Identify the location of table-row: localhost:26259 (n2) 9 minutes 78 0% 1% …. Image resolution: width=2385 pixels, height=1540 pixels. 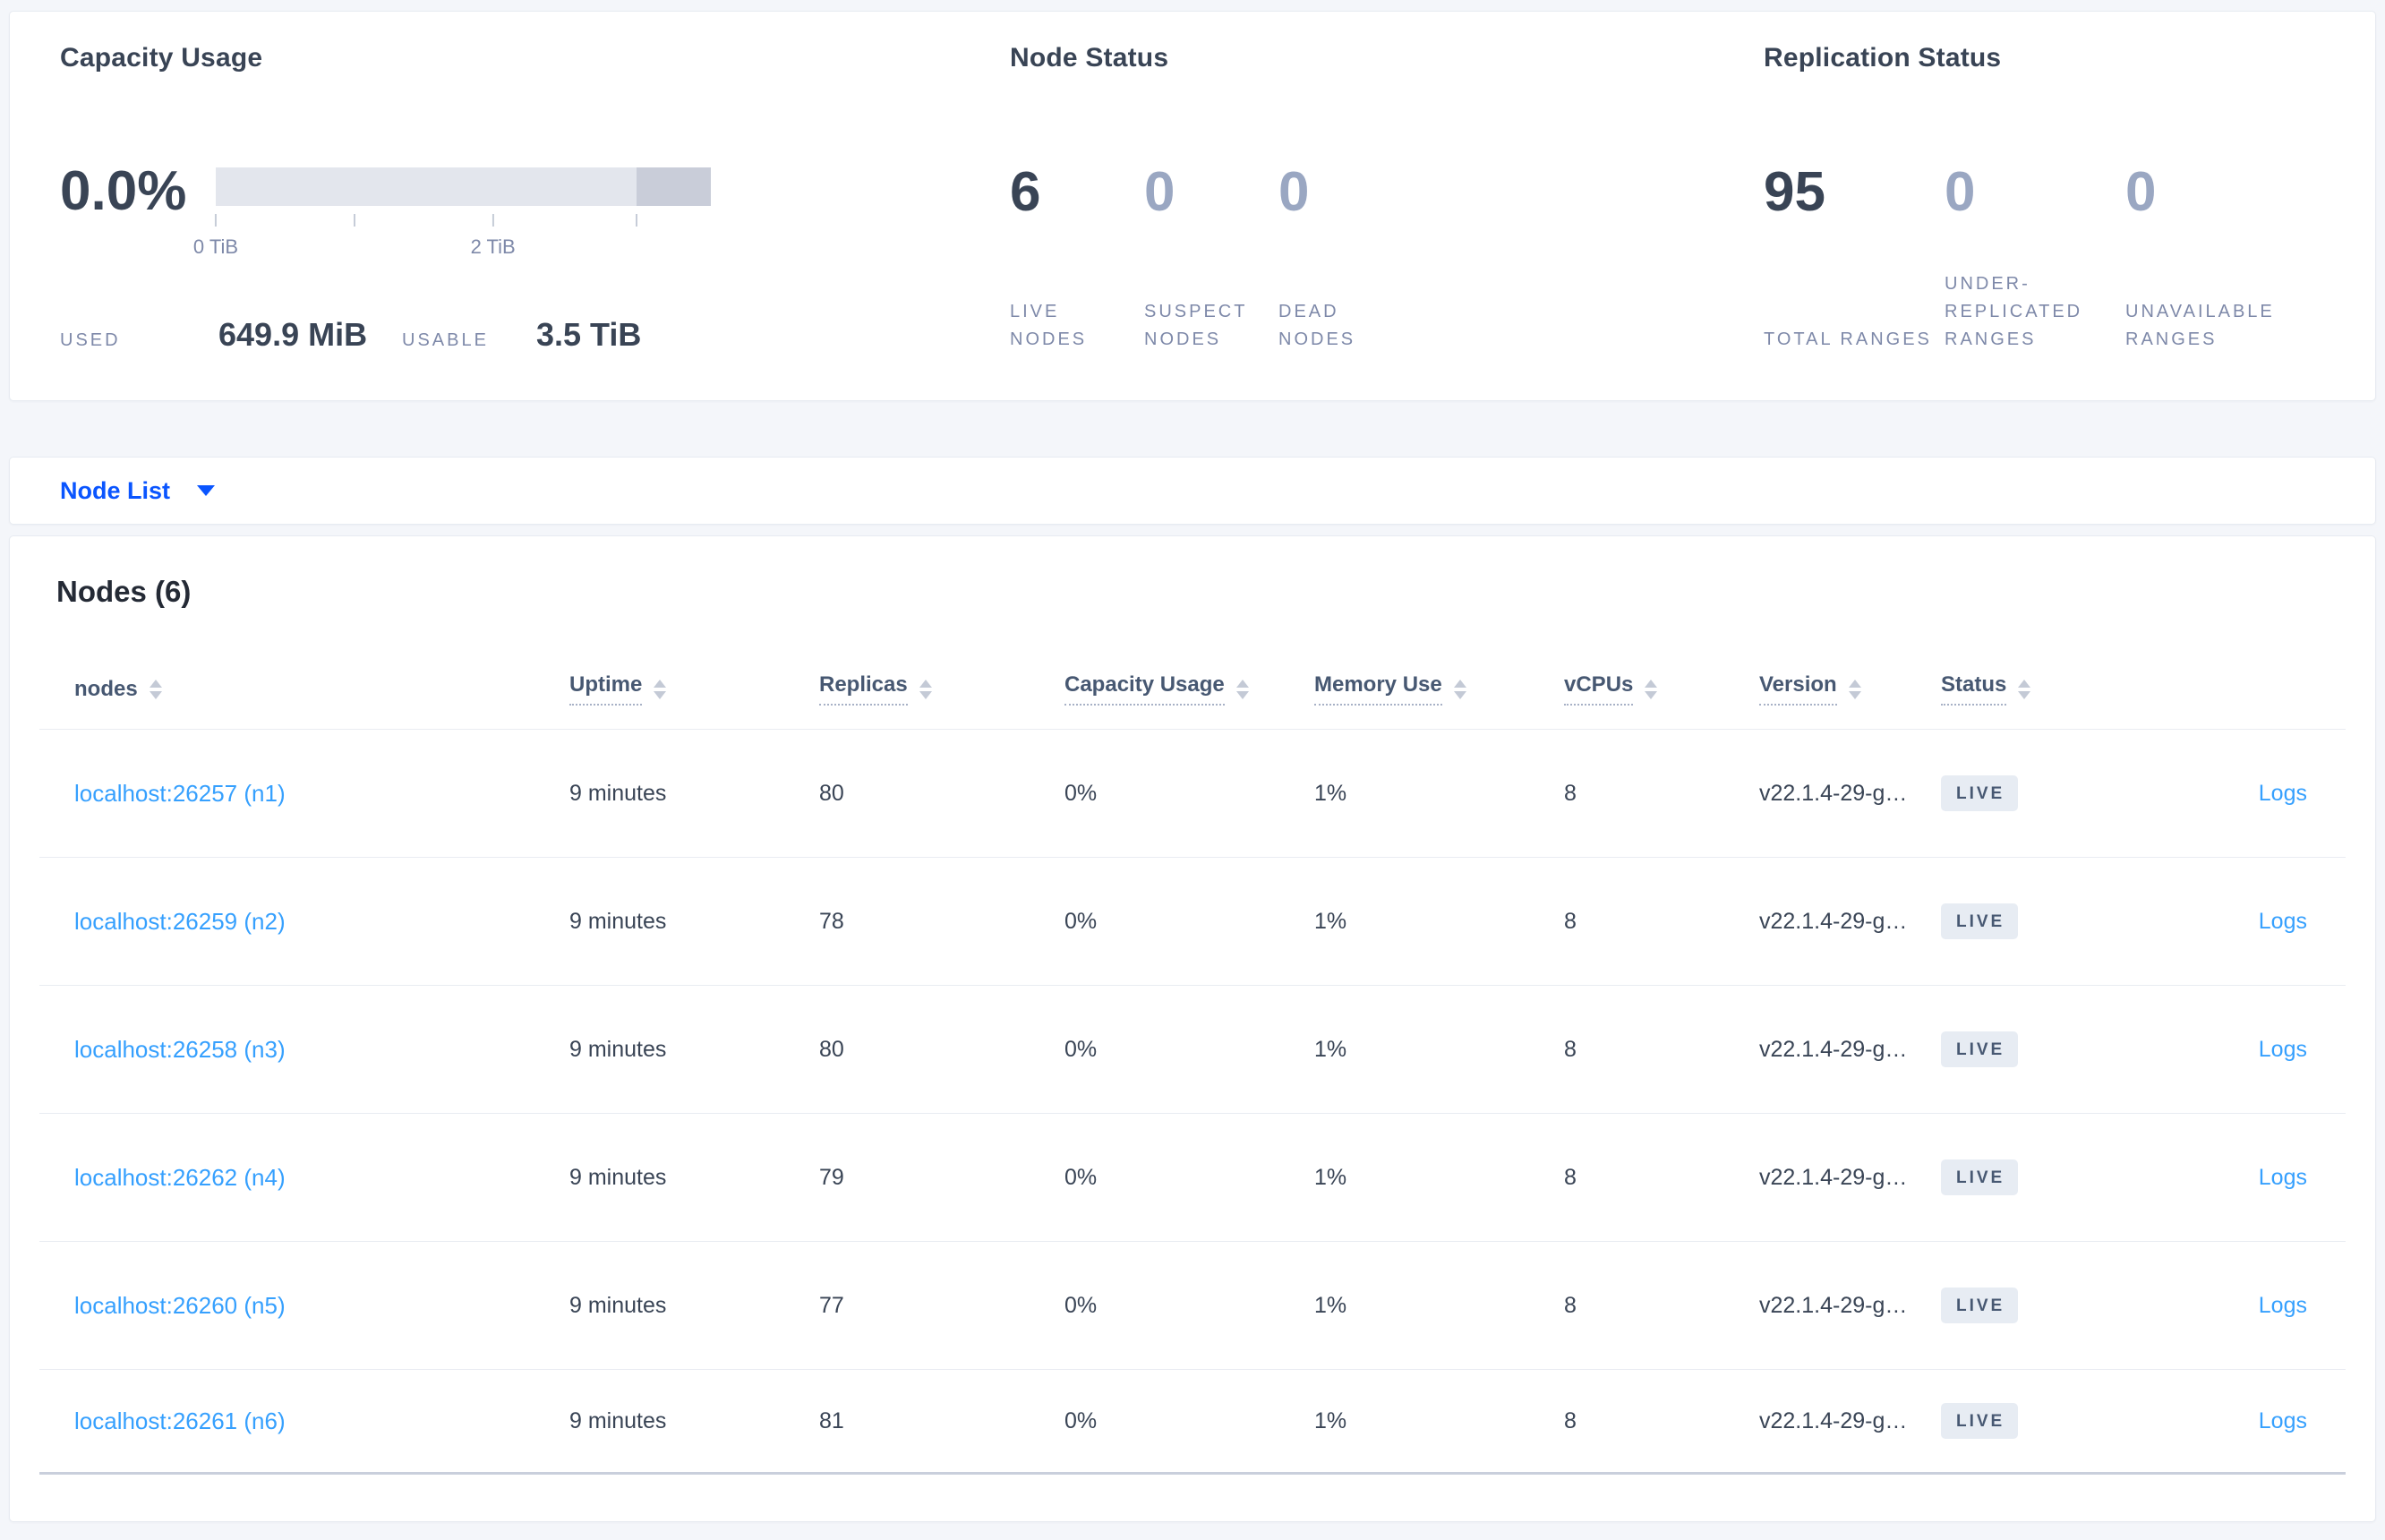
(1192, 922).